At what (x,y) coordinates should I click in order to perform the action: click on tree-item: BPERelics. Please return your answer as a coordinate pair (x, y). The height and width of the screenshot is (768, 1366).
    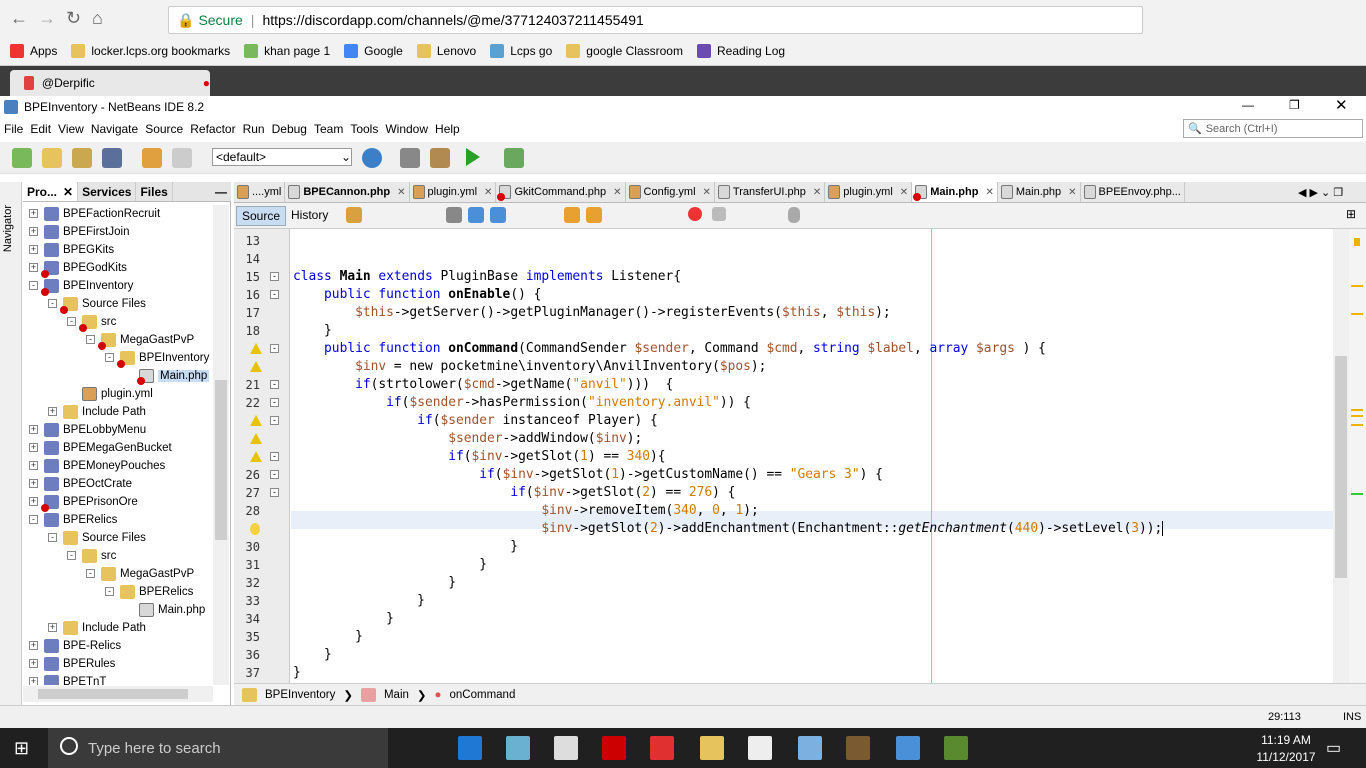
    Looking at the image, I should click on (80, 520).